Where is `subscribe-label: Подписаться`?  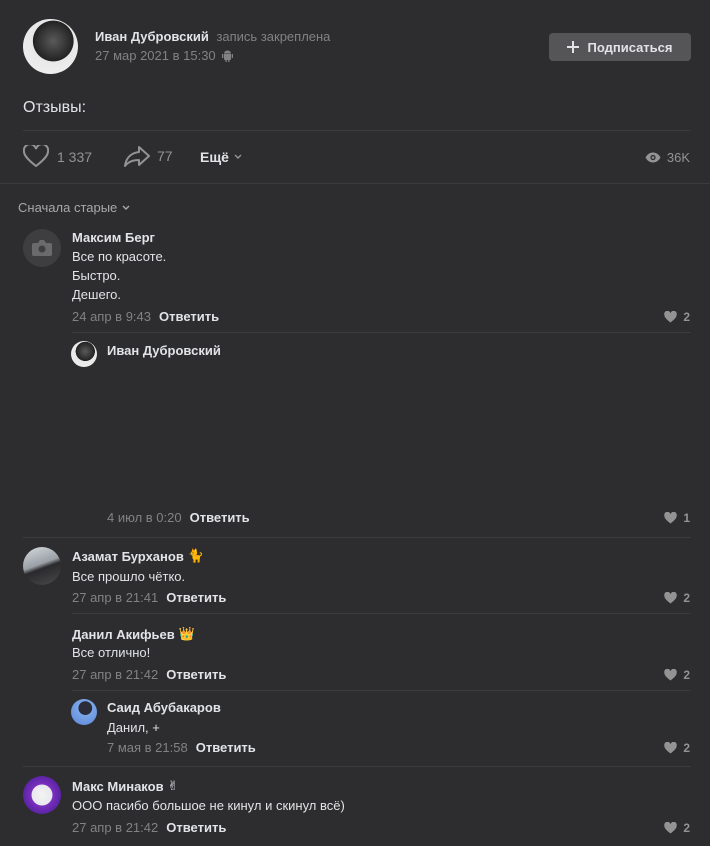
subscribe-label: Подписаться is located at coordinates (630, 47).